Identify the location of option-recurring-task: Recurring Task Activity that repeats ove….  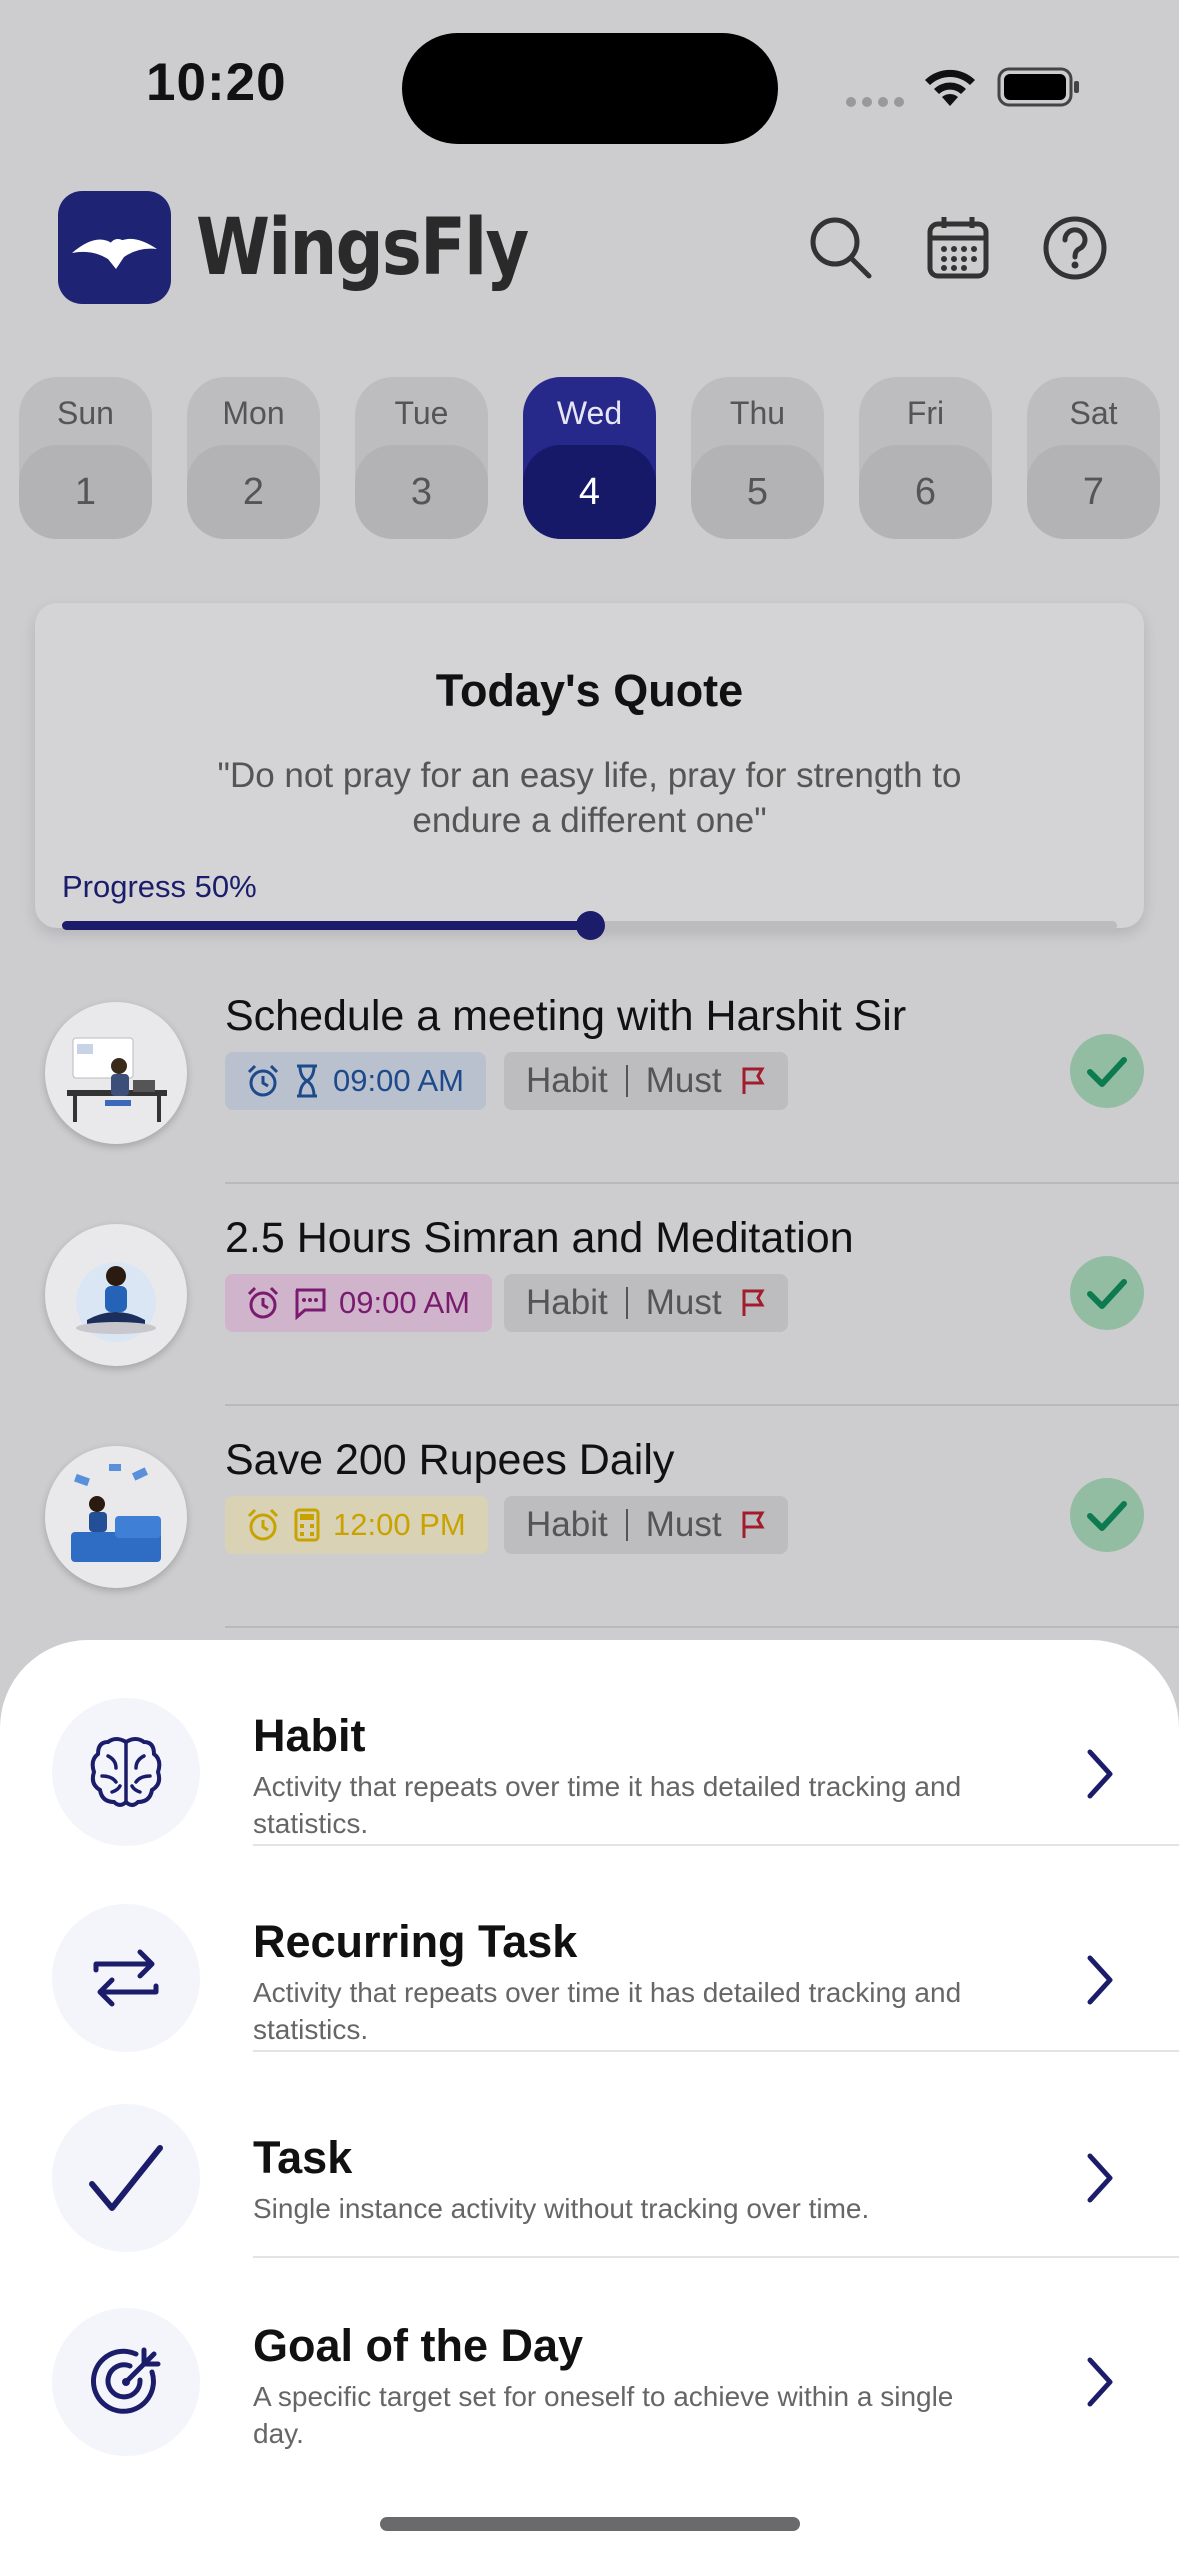
(589, 1949).